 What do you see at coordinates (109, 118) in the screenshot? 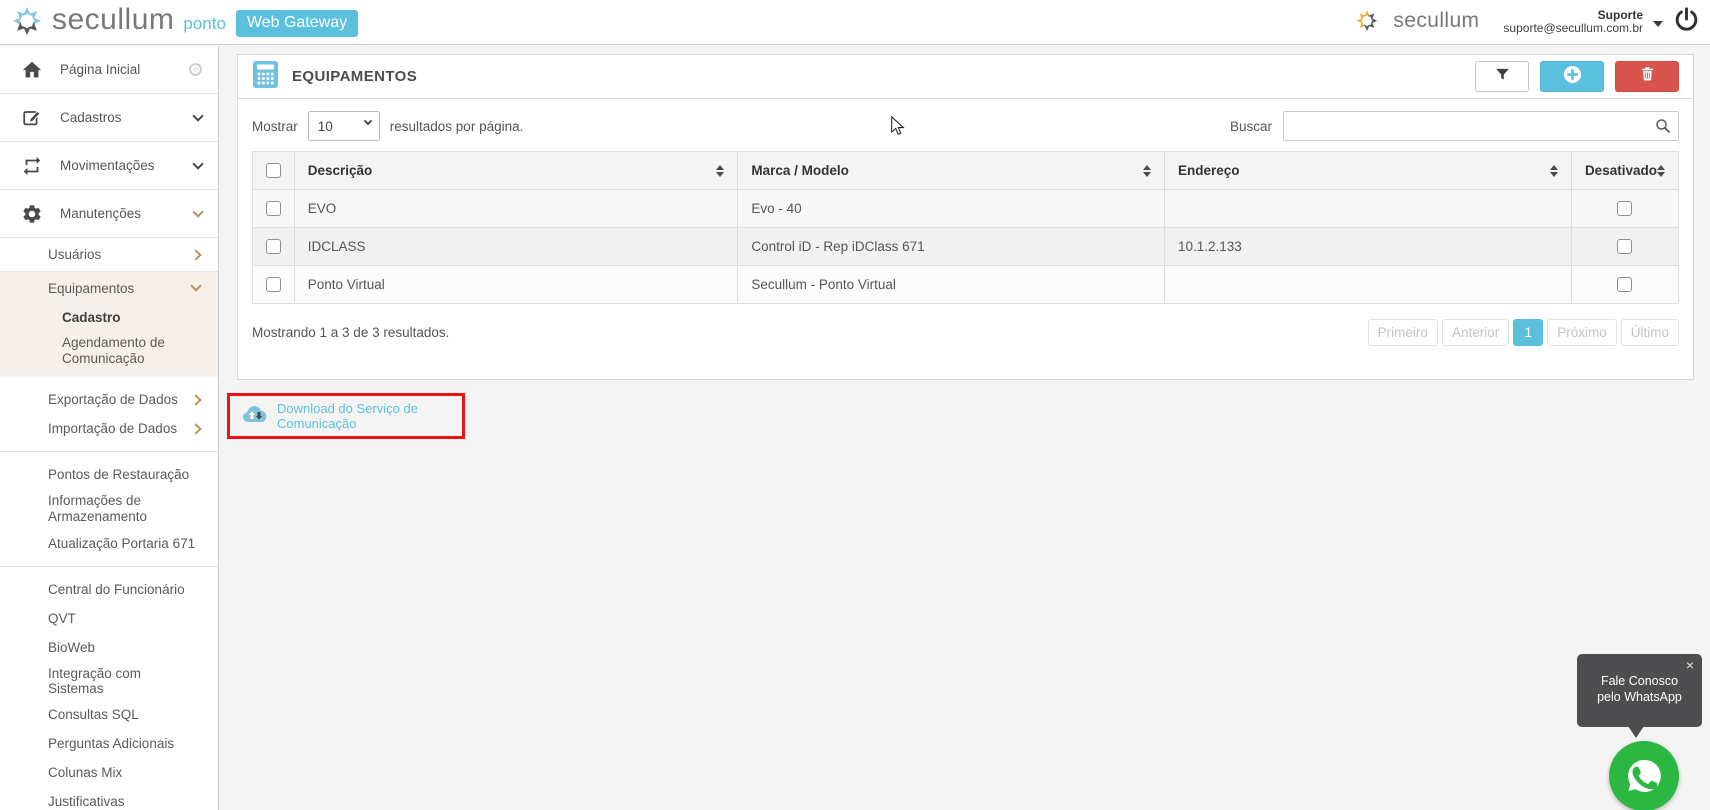
I see `sidebar-item-cadastros: Cadastros` at bounding box center [109, 118].